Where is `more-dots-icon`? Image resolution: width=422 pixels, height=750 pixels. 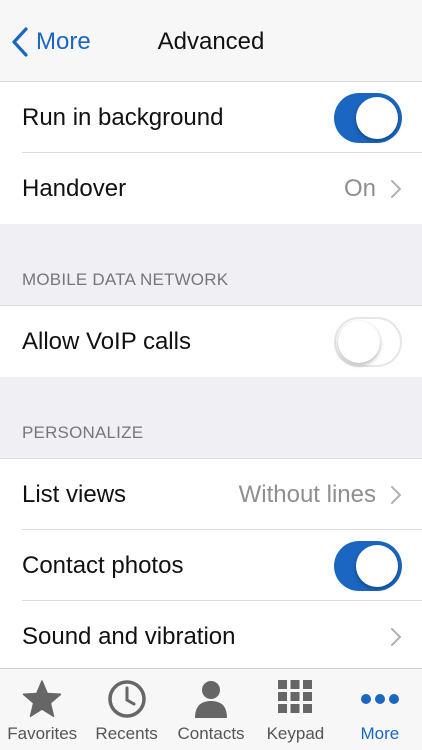 more-dots-icon is located at coordinates (379, 699).